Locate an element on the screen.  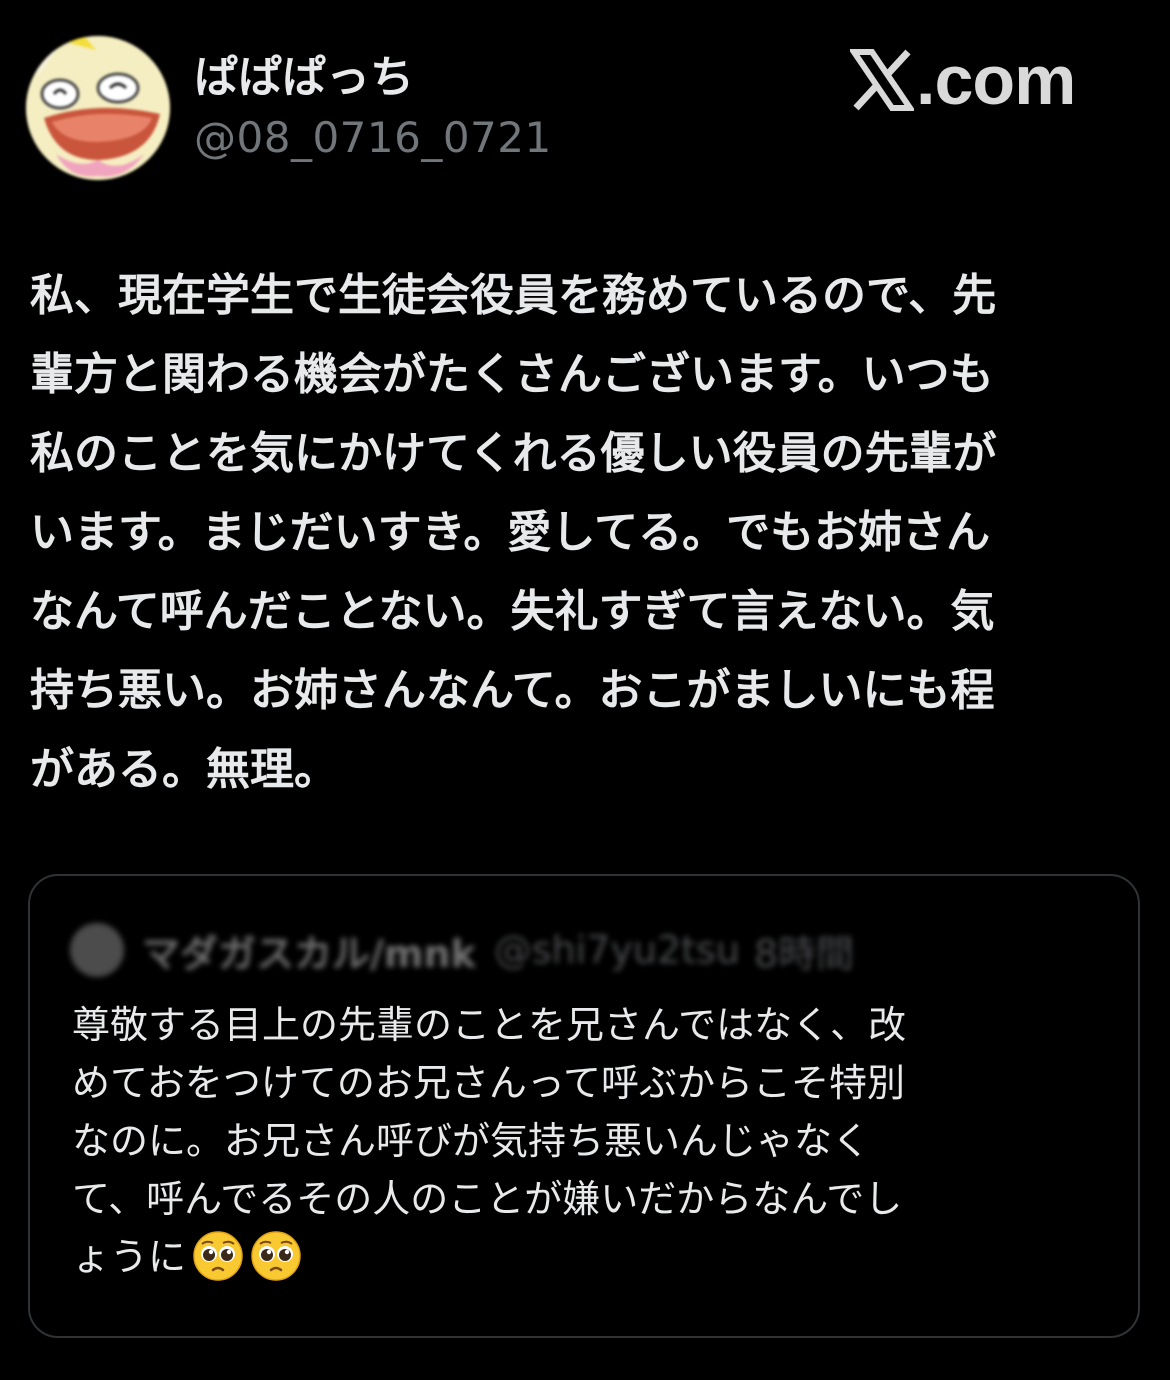
tweet-text-line: 輩方と関わる機会がたくさんございます。いつも is located at coordinates (512, 374).